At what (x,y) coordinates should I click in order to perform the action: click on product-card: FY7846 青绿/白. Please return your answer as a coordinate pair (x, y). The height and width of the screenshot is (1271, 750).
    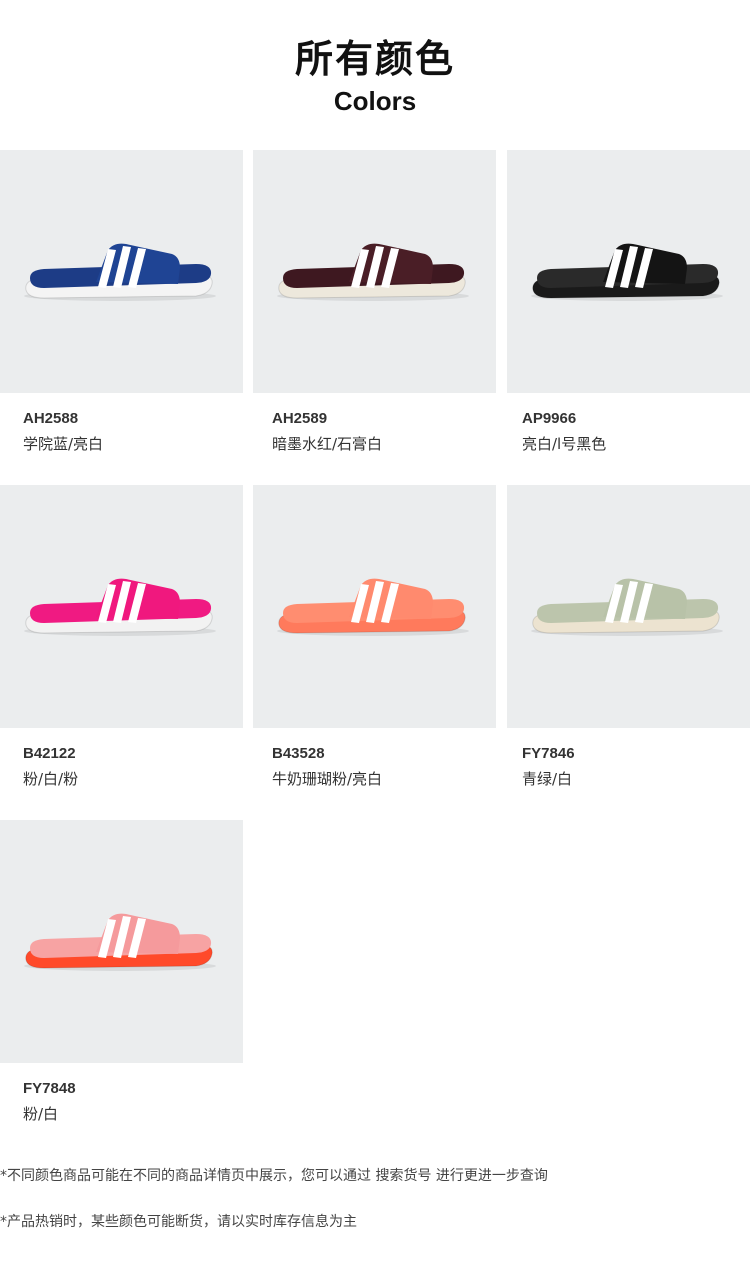
    Looking at the image, I should click on (628, 645).